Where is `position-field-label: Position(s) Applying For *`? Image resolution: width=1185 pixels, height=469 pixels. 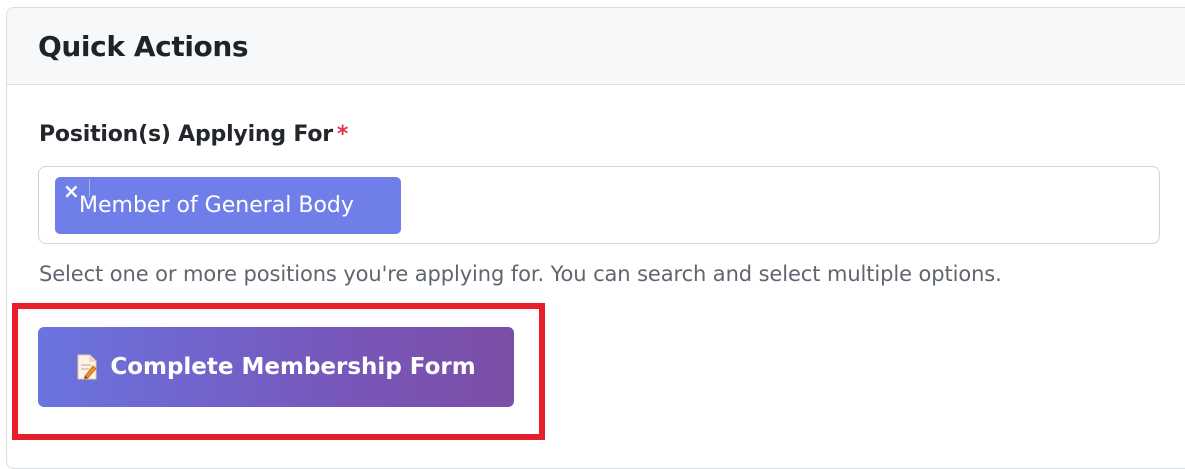
position-field-label: Position(s) Applying For * is located at coordinates (193, 134).